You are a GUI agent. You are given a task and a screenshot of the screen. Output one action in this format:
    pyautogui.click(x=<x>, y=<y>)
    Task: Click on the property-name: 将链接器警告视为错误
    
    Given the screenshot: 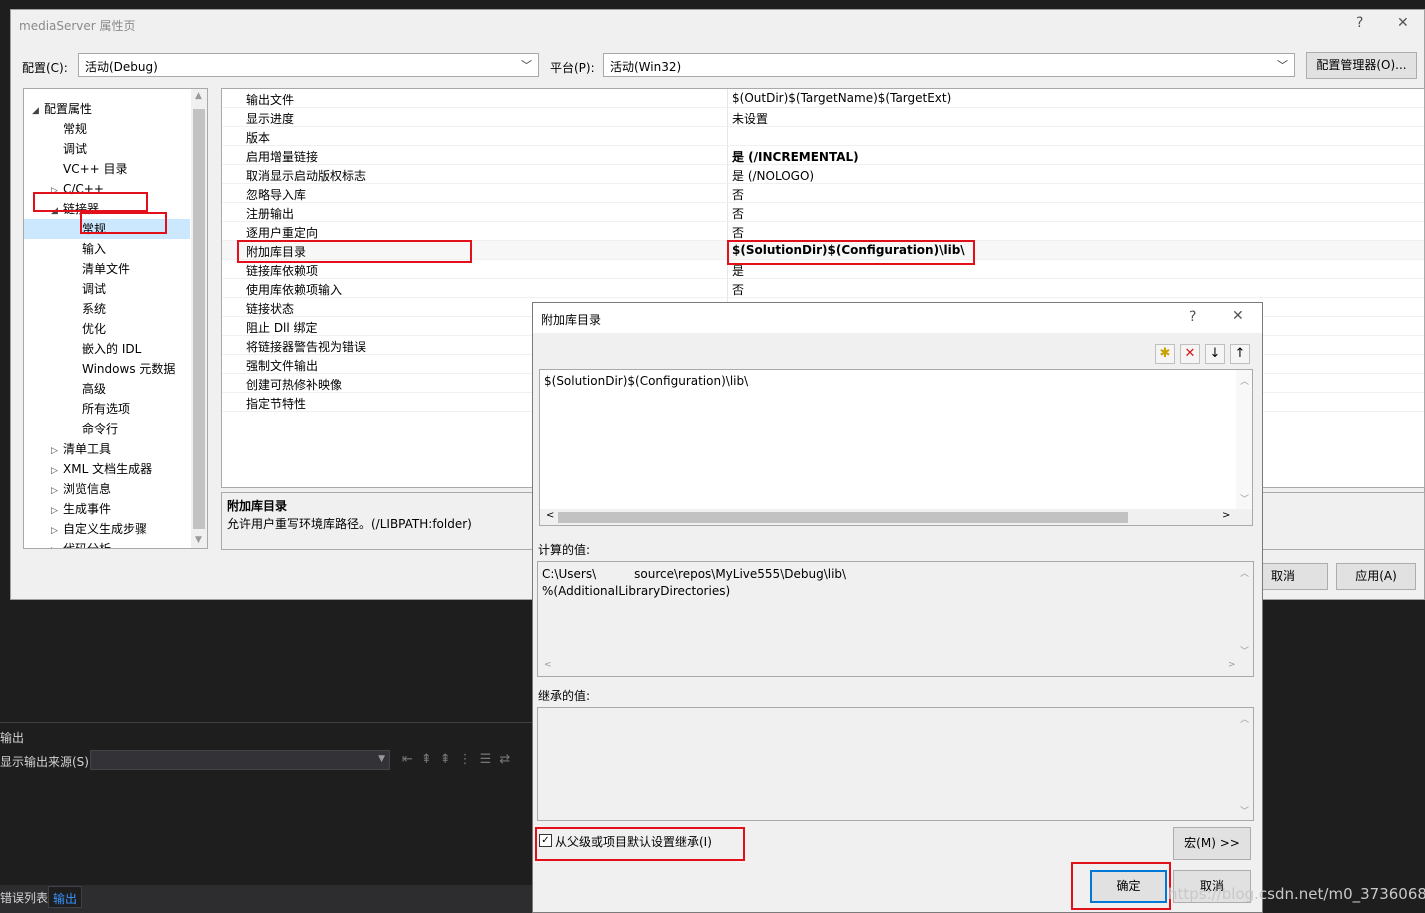 What is the action you would take?
    pyautogui.click(x=306, y=347)
    